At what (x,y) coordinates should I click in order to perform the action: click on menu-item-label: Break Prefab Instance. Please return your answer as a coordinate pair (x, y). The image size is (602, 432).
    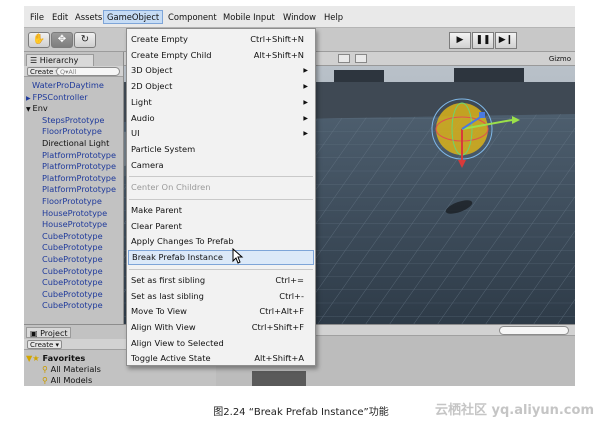
    Looking at the image, I should click on (177, 257).